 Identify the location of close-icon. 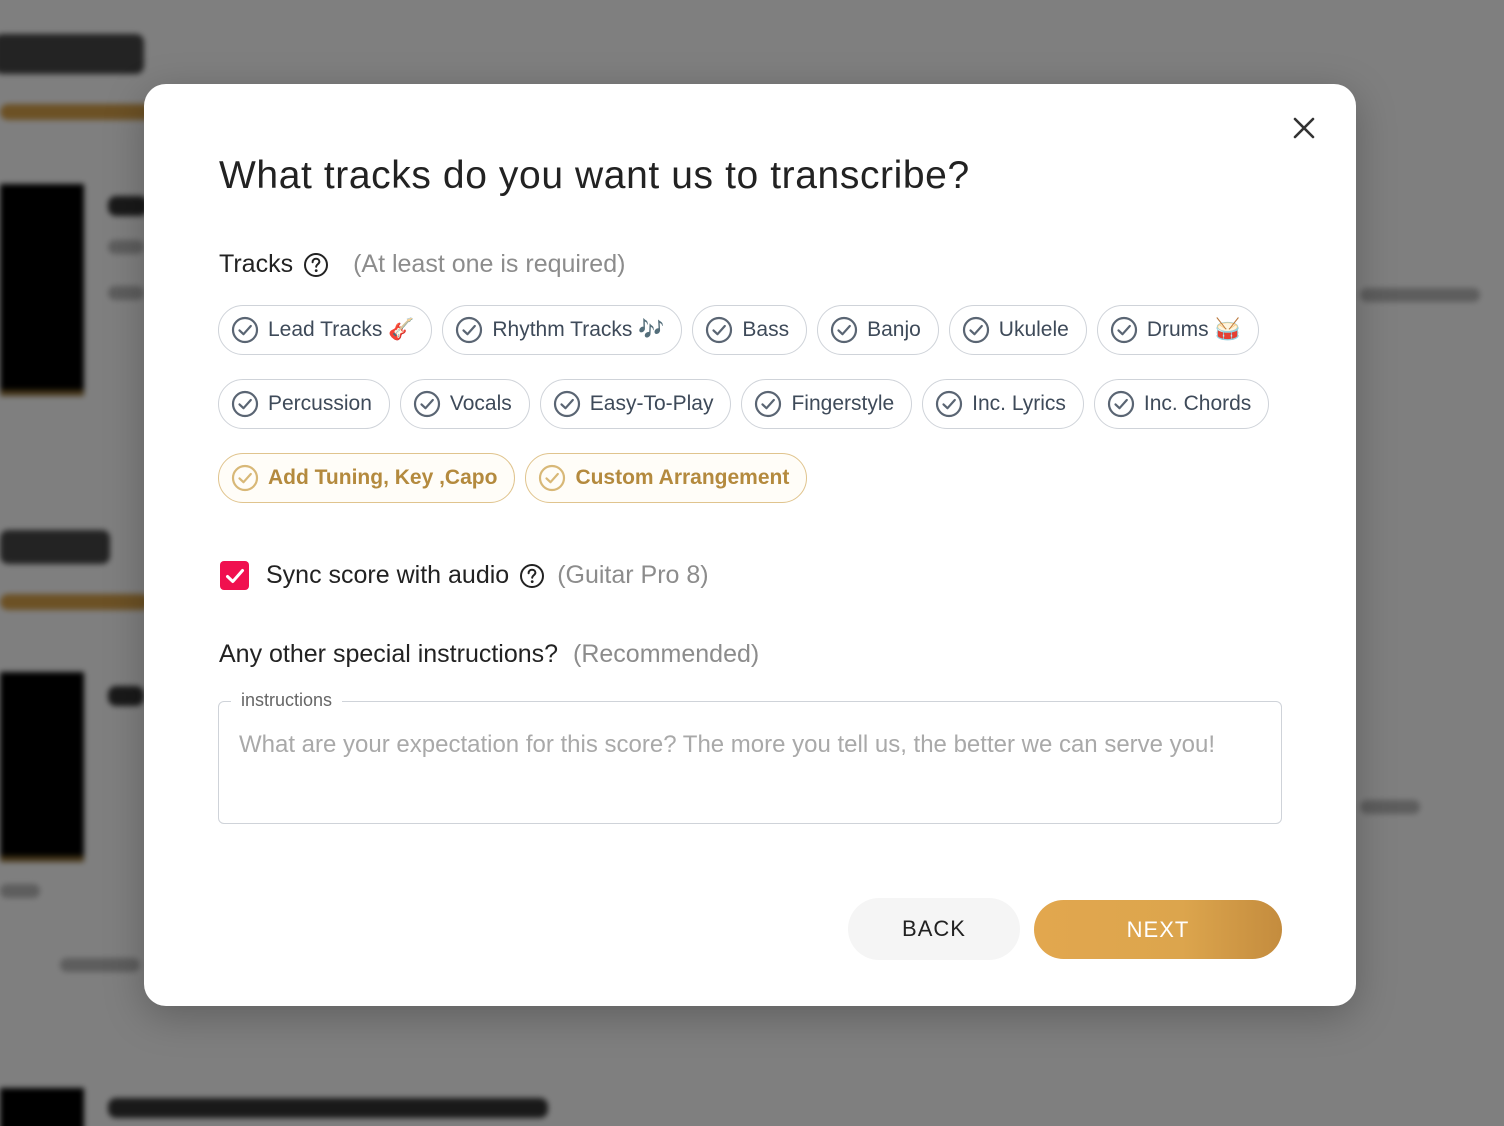
(1304, 128).